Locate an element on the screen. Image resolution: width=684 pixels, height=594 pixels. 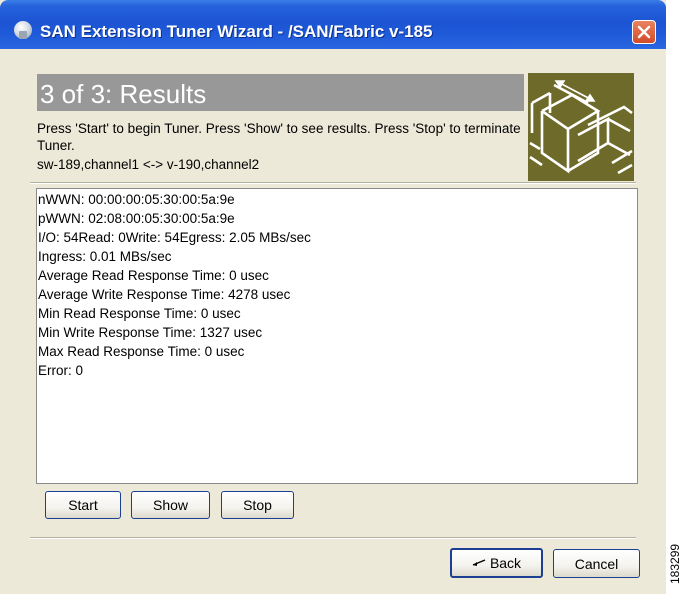
step-title: 3 of 3: Results is located at coordinates (123, 94).